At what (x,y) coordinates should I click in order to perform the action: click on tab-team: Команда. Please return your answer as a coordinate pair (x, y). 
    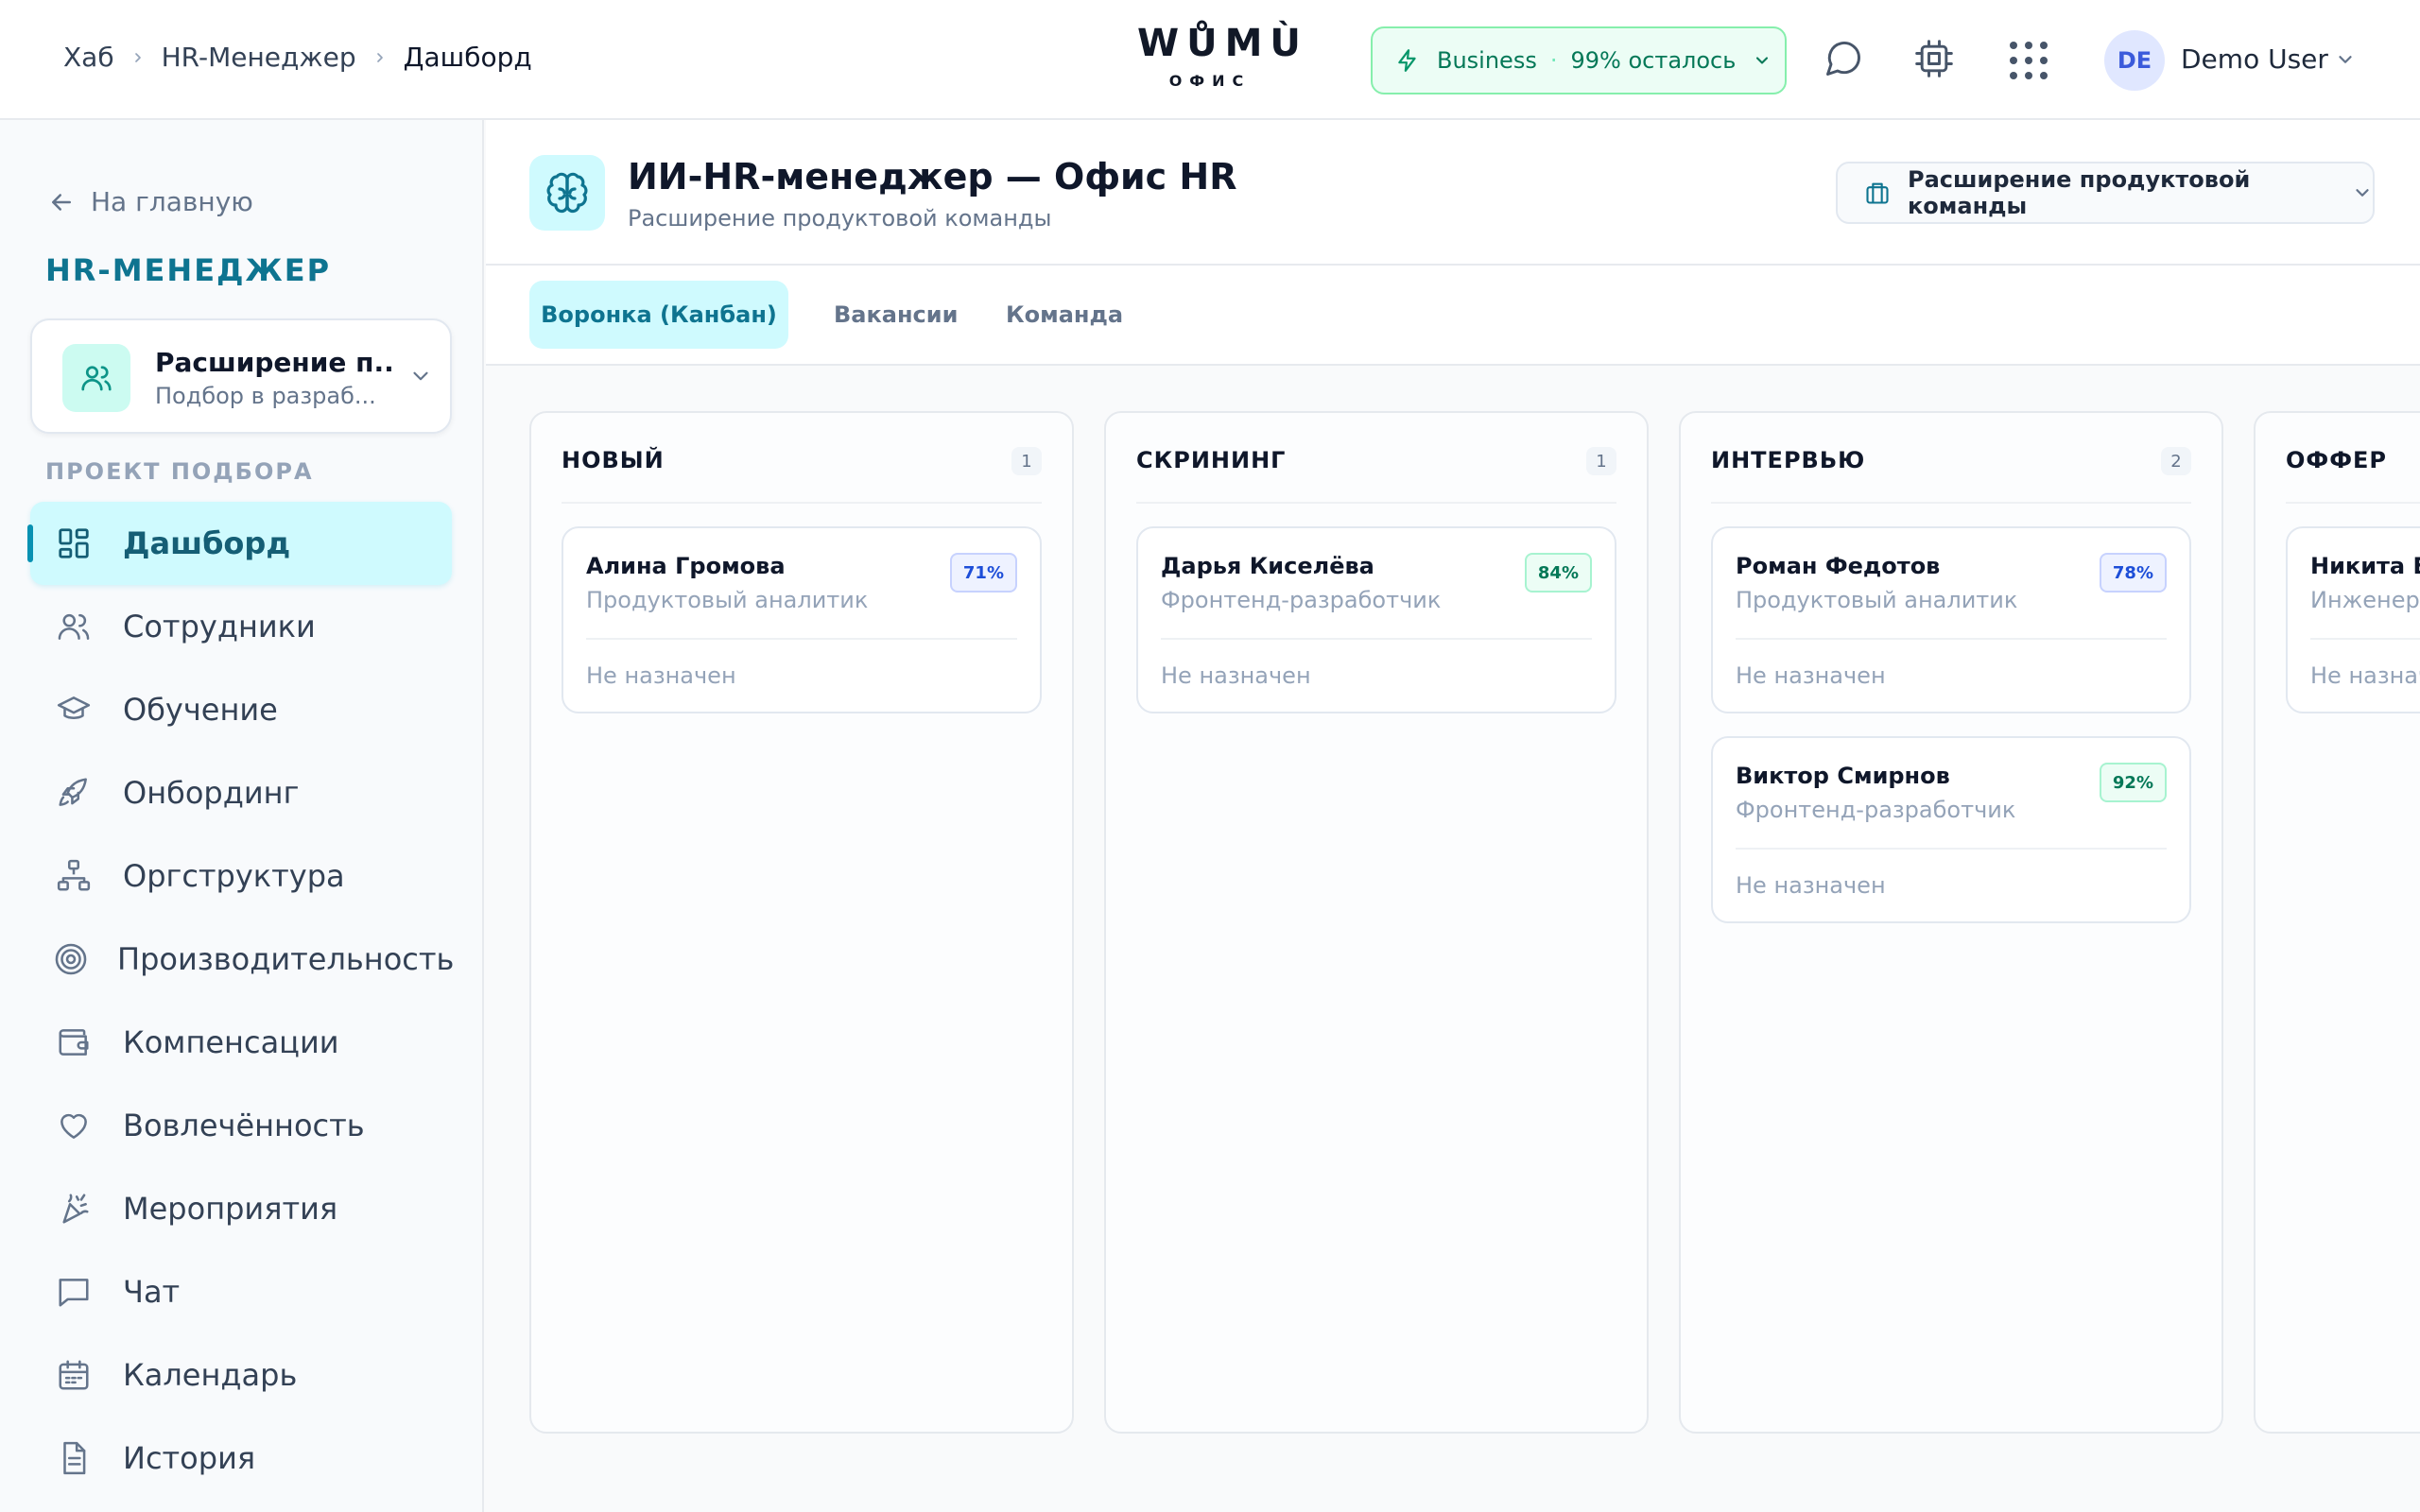
    Looking at the image, I should click on (1064, 315).